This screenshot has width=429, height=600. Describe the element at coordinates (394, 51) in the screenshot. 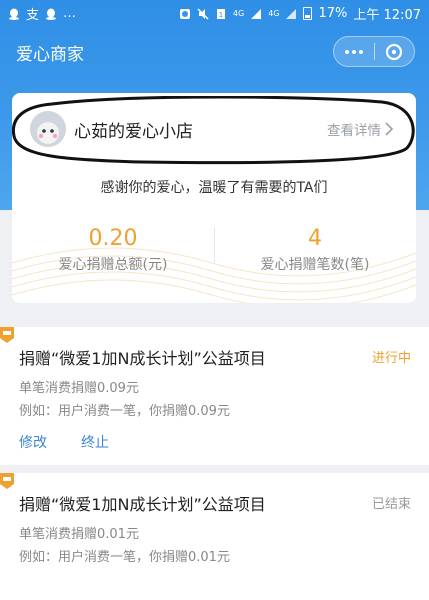

I see `mini-program-close-icon` at that location.